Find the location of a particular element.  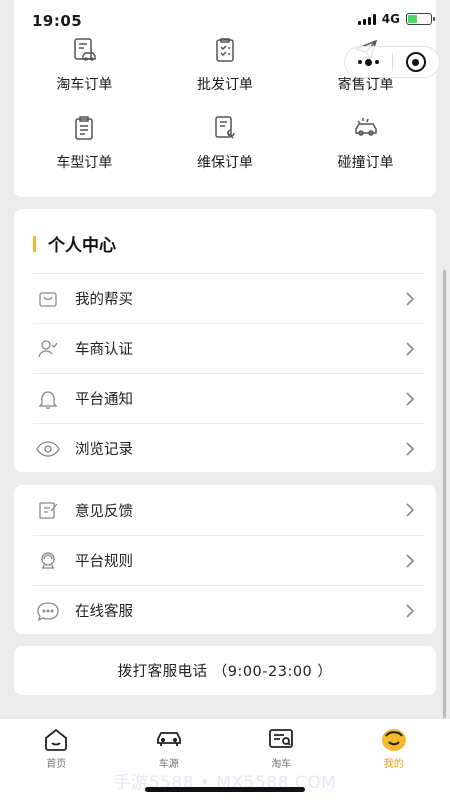

more-dots-icon is located at coordinates (368, 62).